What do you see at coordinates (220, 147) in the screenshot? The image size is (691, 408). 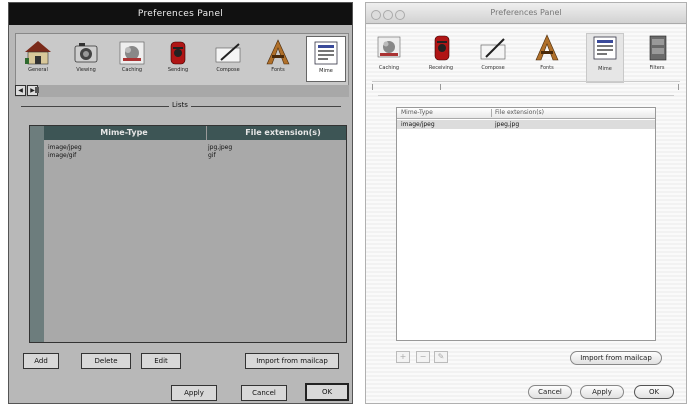 I see `cell-extensions: jpg,jpeg` at bounding box center [220, 147].